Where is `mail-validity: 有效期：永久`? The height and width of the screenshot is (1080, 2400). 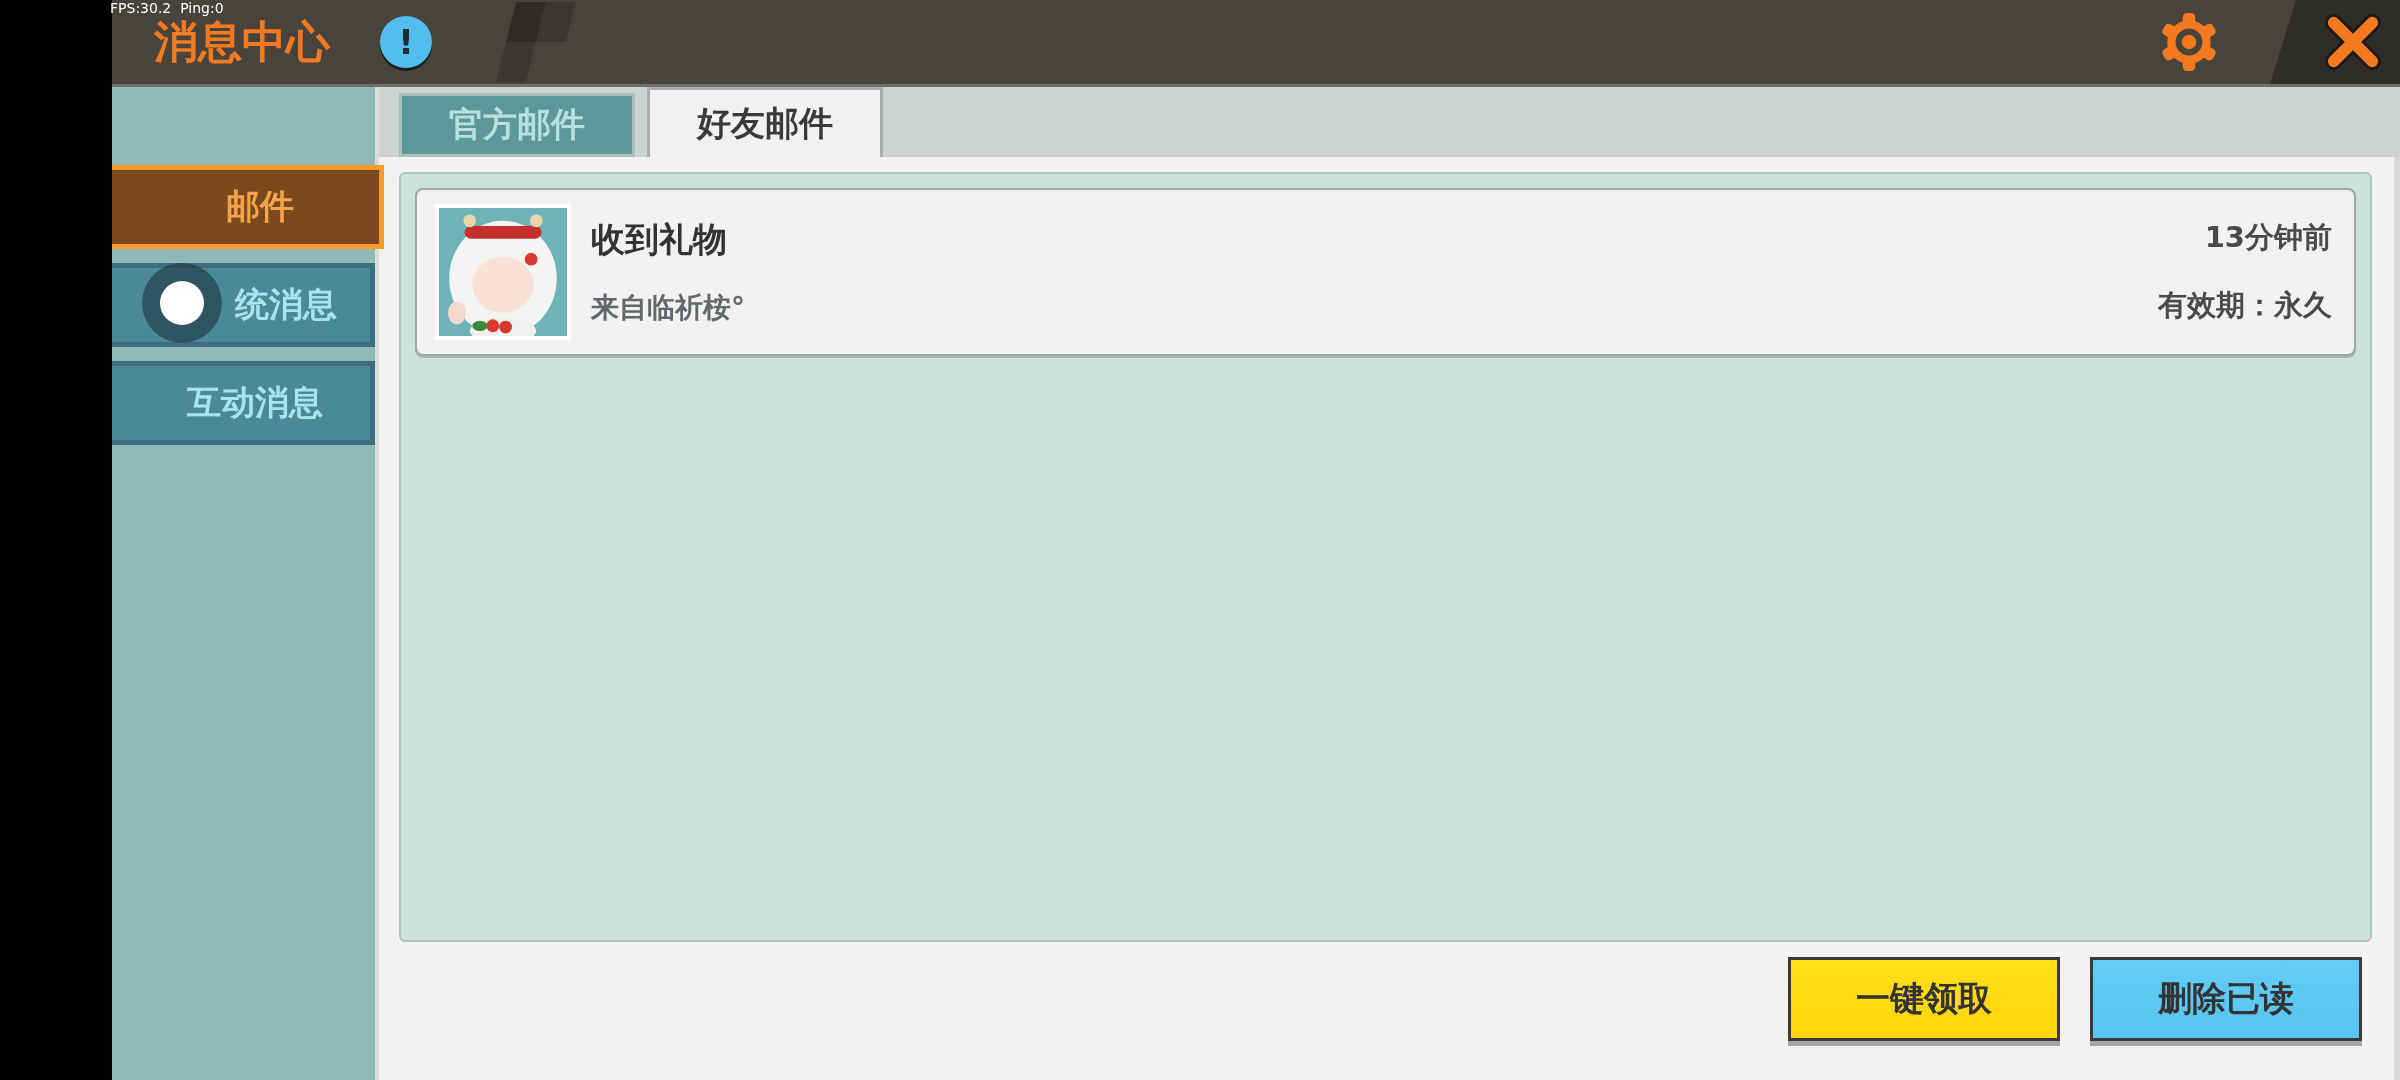
mail-validity: 有效期：永久 is located at coordinates (2245, 305).